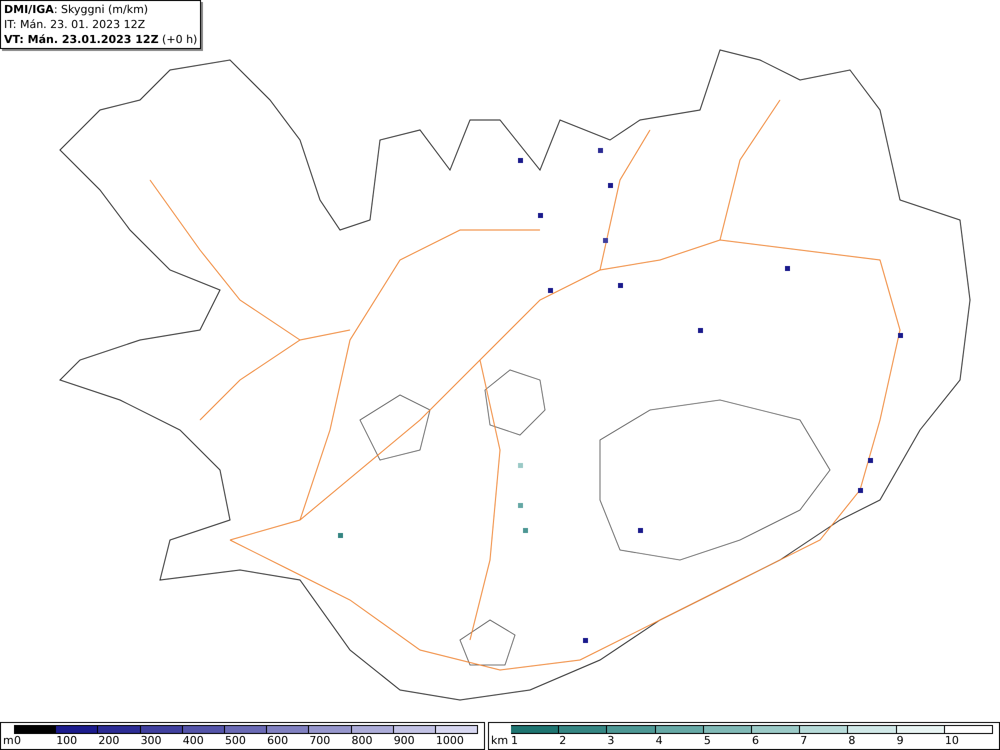 The height and width of the screenshot is (750, 1000). Describe the element at coordinates (278, 740) in the screenshot. I see `legend-label: 600` at that location.